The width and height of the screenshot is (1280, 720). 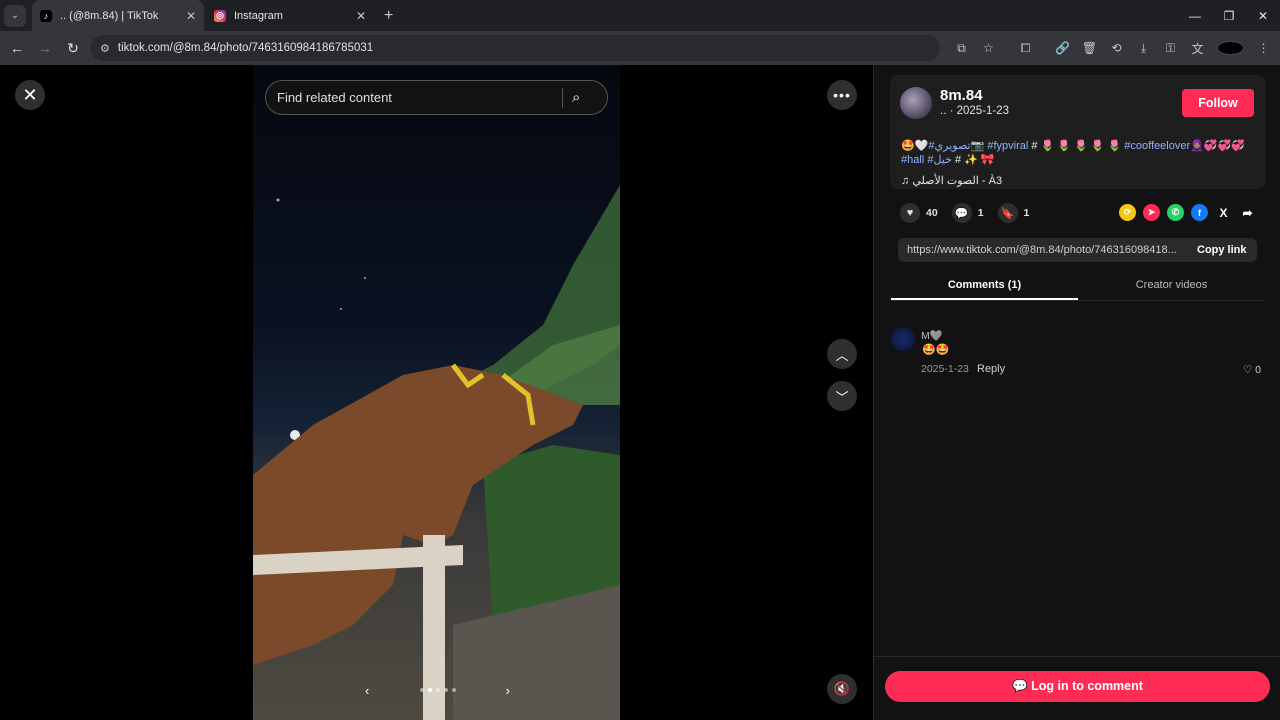 What do you see at coordinates (45, 48) in the screenshot?
I see `forward-icon: →` at bounding box center [45, 48].